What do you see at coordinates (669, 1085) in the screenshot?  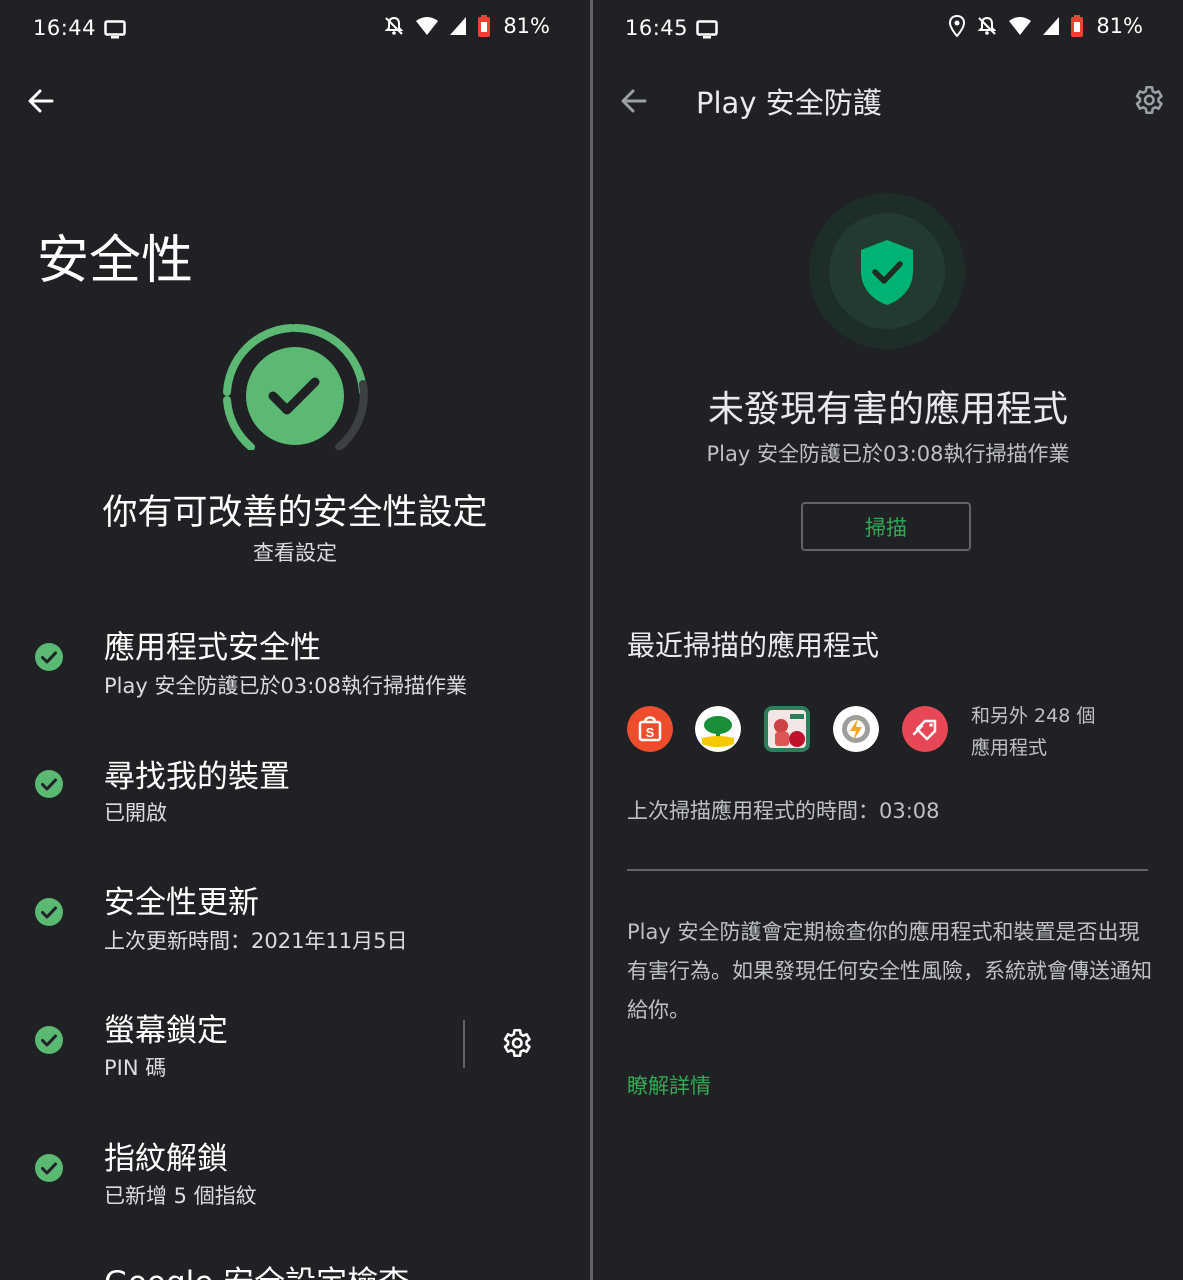 I see `learn-more-link: 瞭解詳情` at bounding box center [669, 1085].